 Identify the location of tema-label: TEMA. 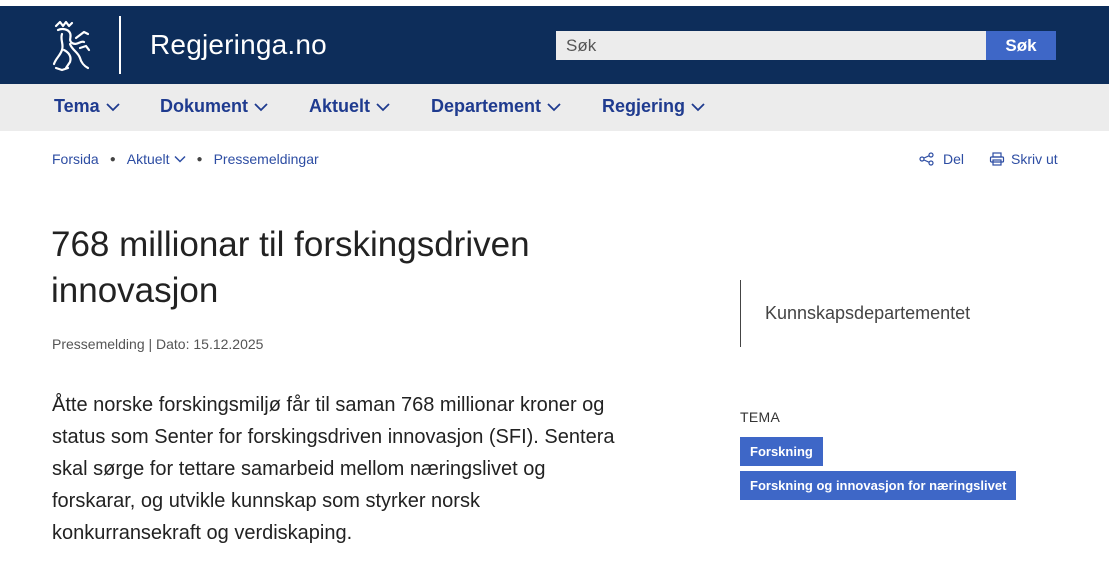
(760, 417).